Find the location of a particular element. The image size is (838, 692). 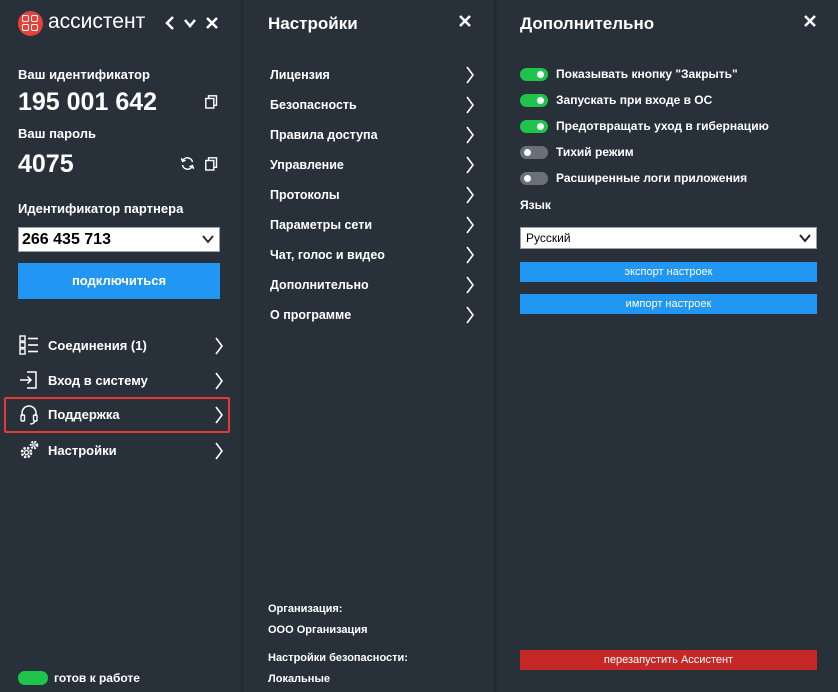

gears-icon is located at coordinates (29, 449).